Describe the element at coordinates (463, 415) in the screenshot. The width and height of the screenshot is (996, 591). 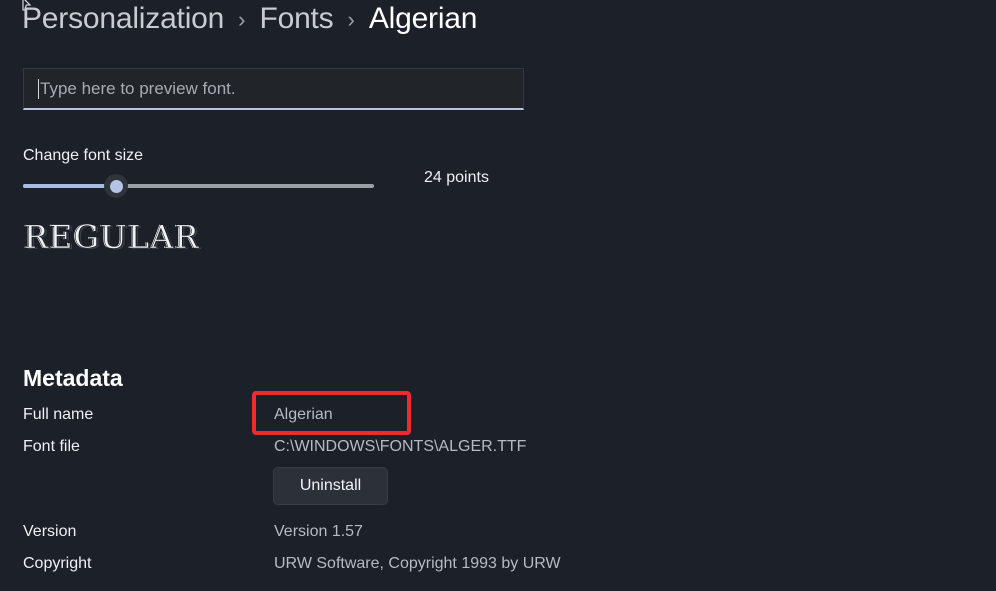
I see `metadata-row-full-name: Full name Algerian` at that location.